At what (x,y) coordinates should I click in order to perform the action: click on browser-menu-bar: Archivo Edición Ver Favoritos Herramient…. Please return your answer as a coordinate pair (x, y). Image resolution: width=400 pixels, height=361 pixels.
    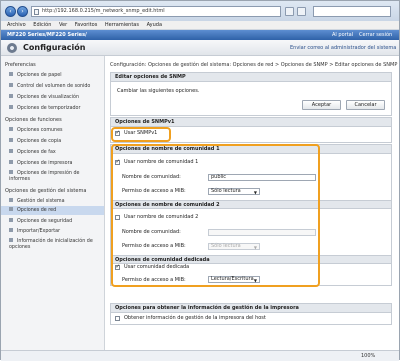
    Looking at the image, I should click on (200, 25).